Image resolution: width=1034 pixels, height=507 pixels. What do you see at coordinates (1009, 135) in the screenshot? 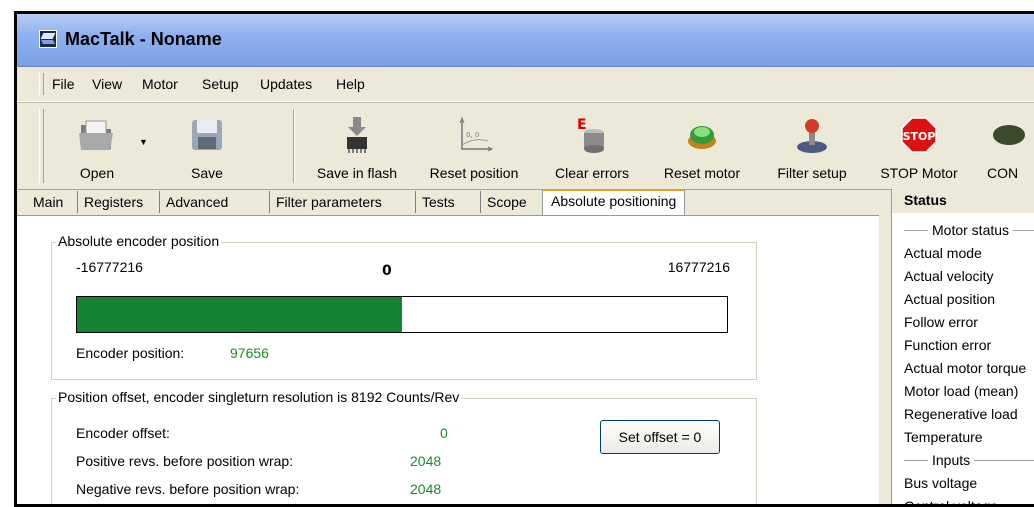
I see `connect-plug-icon` at bounding box center [1009, 135].